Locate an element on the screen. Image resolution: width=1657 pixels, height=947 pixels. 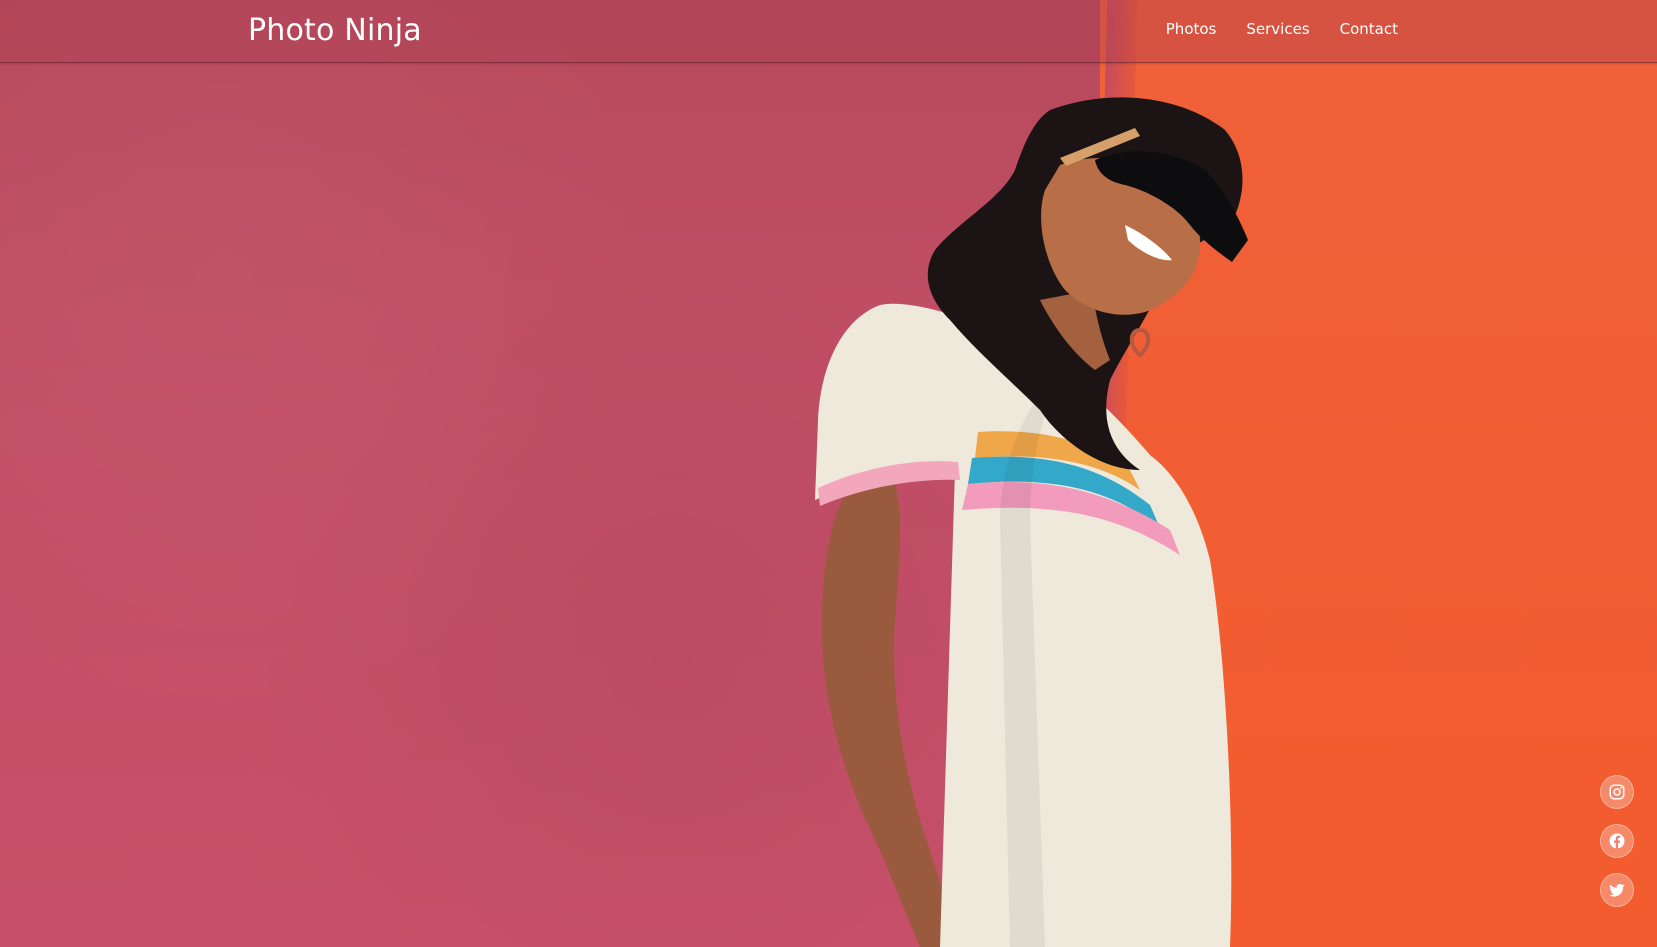
instagram-button is located at coordinates (1617, 792).